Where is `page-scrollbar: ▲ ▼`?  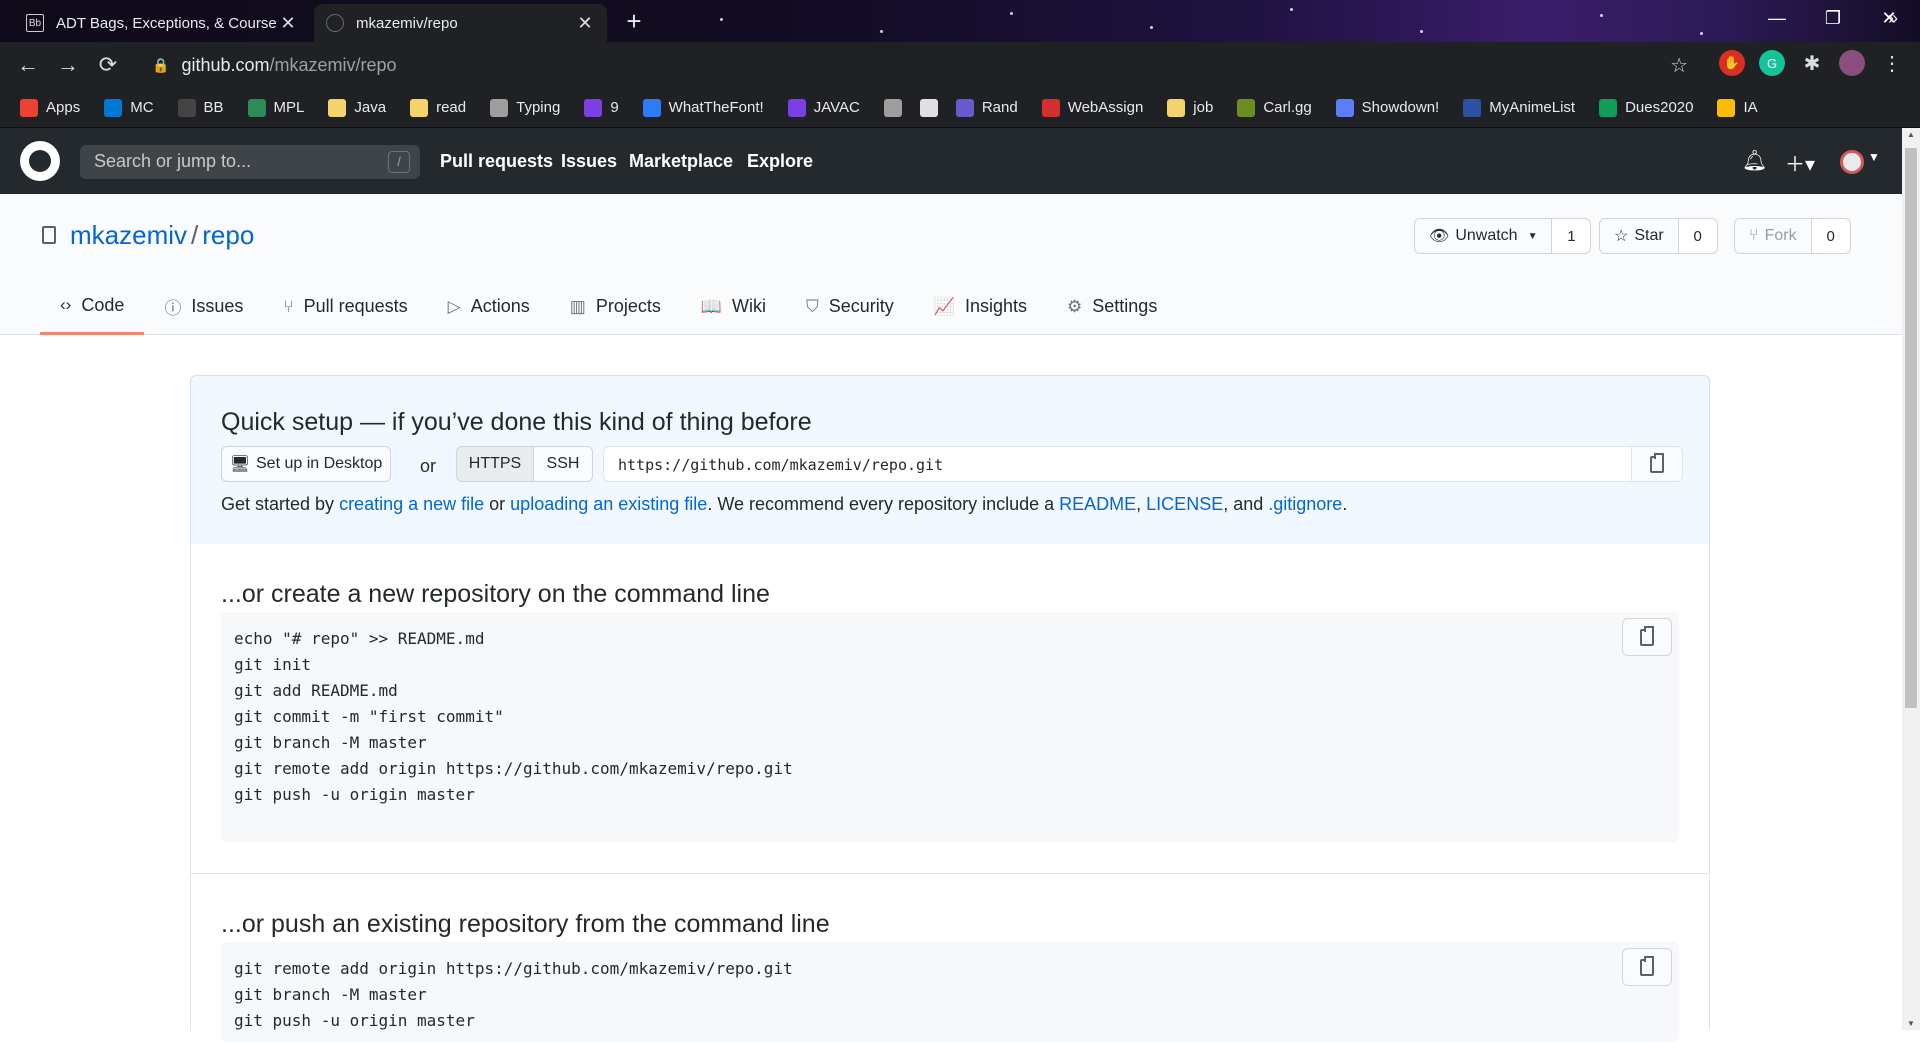 page-scrollbar: ▲ ▼ is located at coordinates (1911, 579).